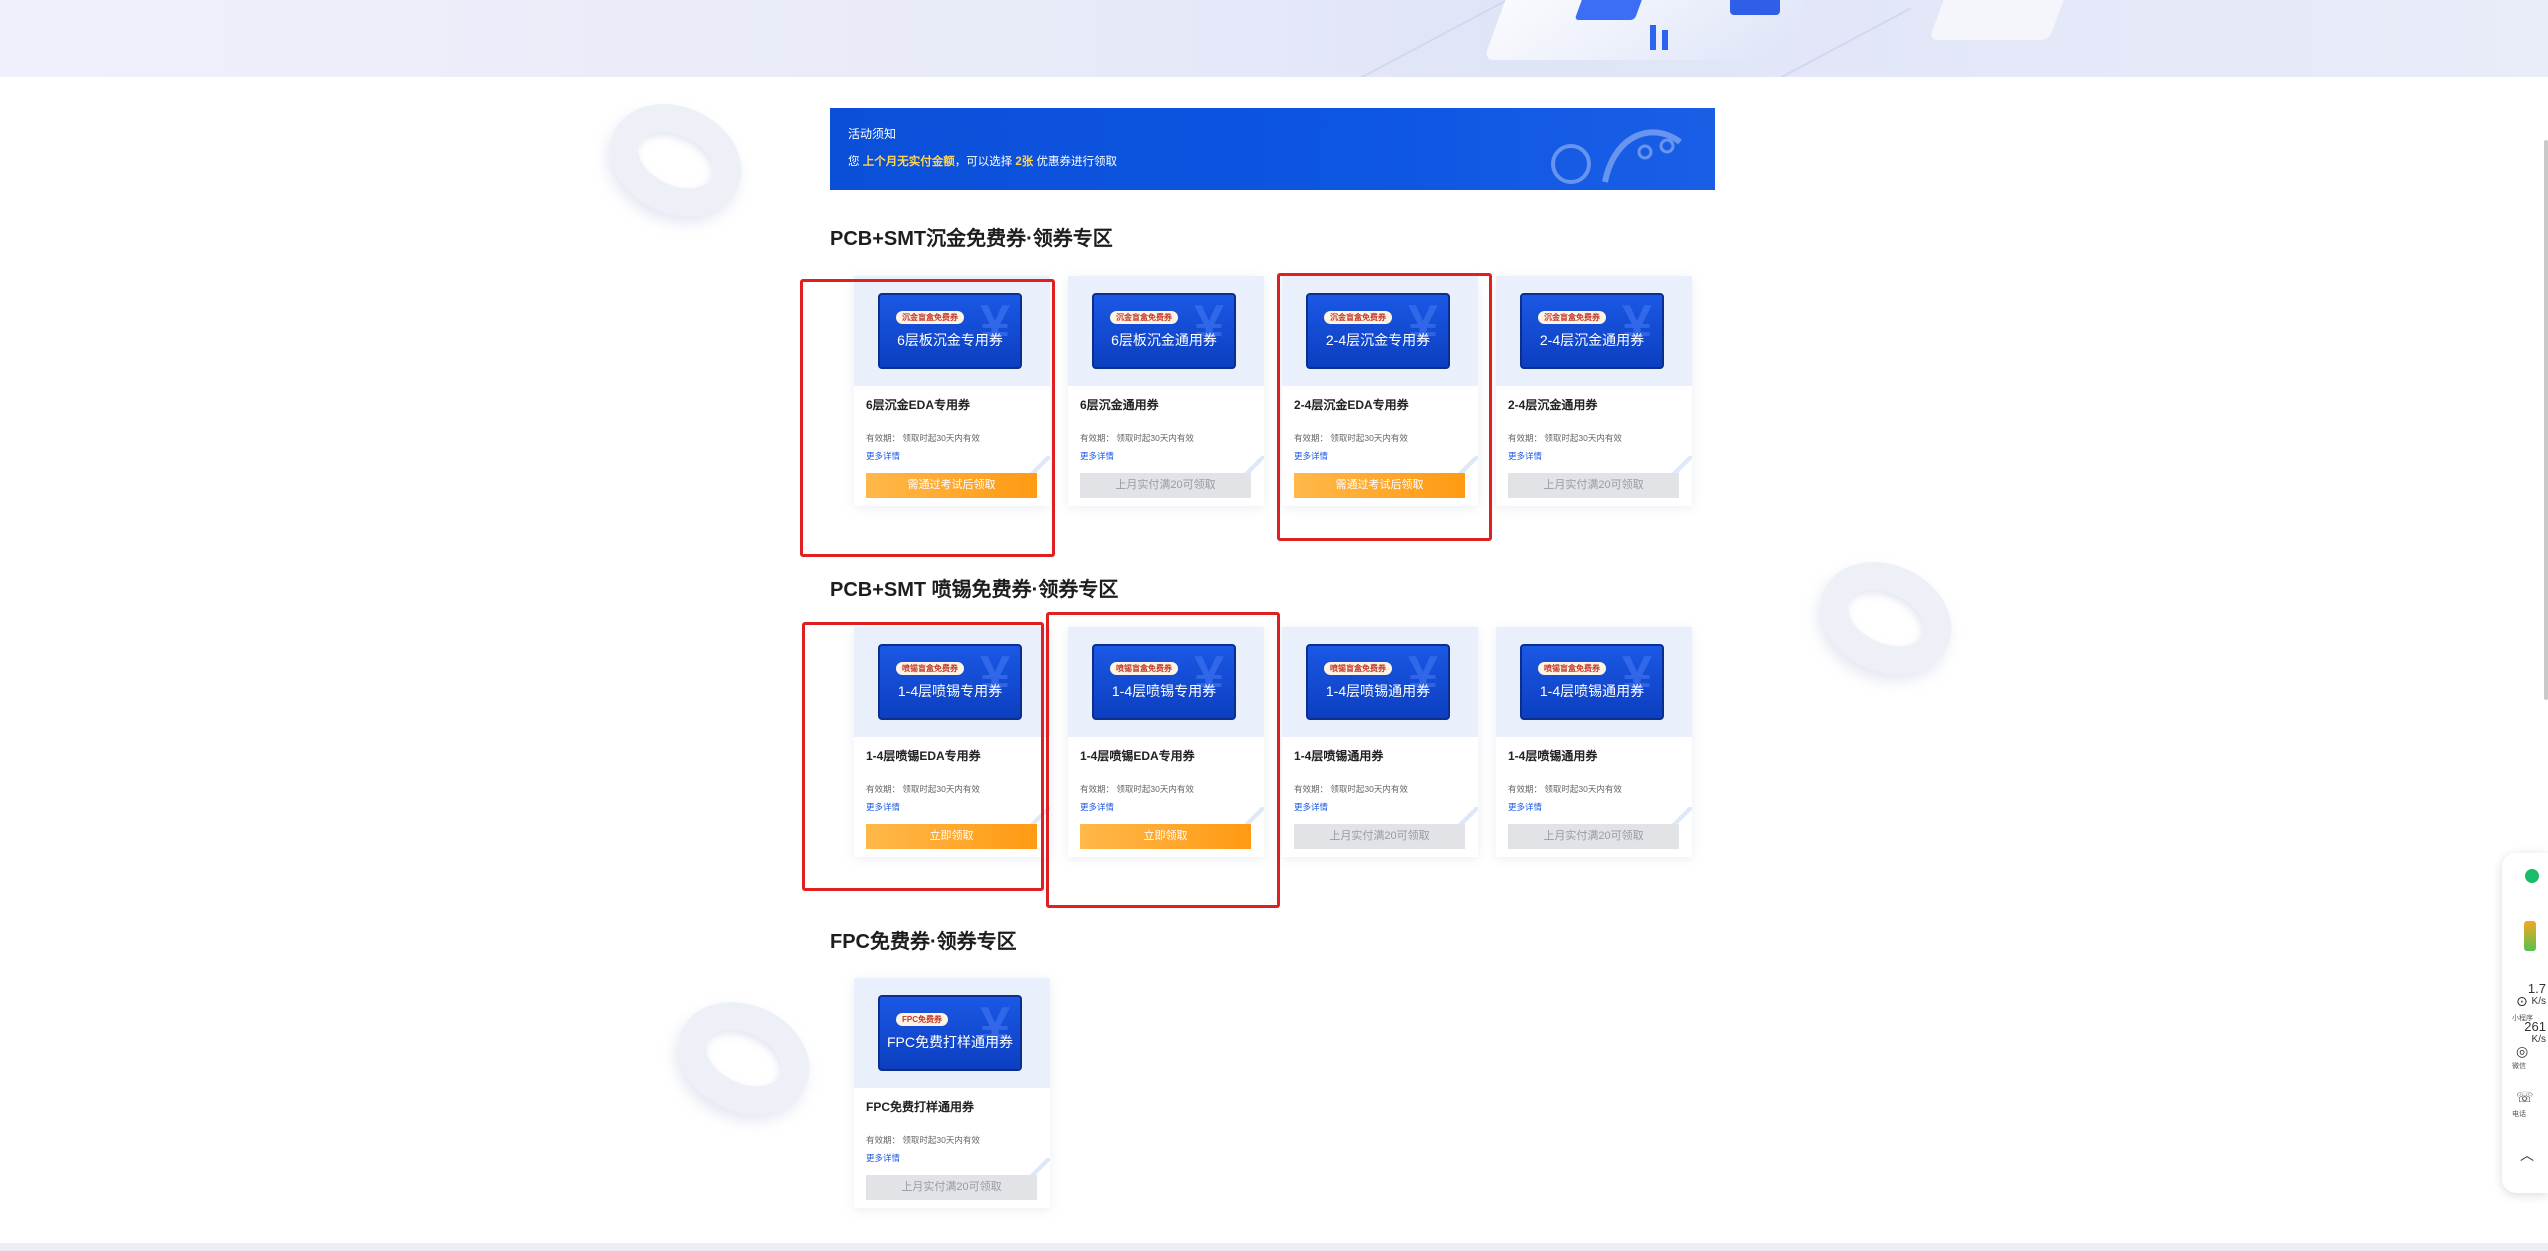  Describe the element at coordinates (1616, 156) in the screenshot. I see `notice-decoration-icon` at that location.